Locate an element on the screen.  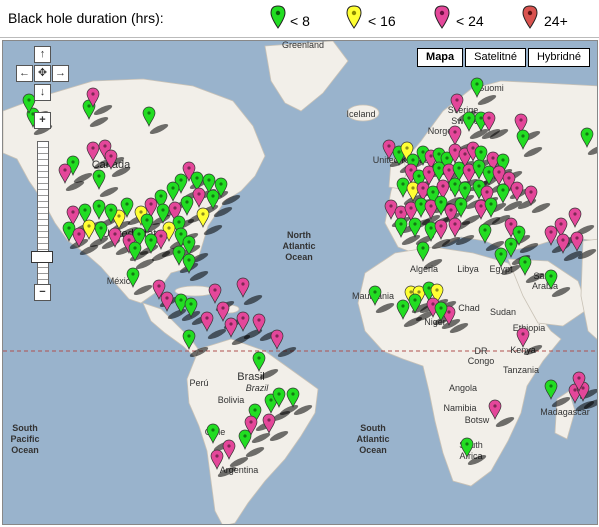
map-type-hybrid-button: Hybridné is located at coordinates (558, 57).